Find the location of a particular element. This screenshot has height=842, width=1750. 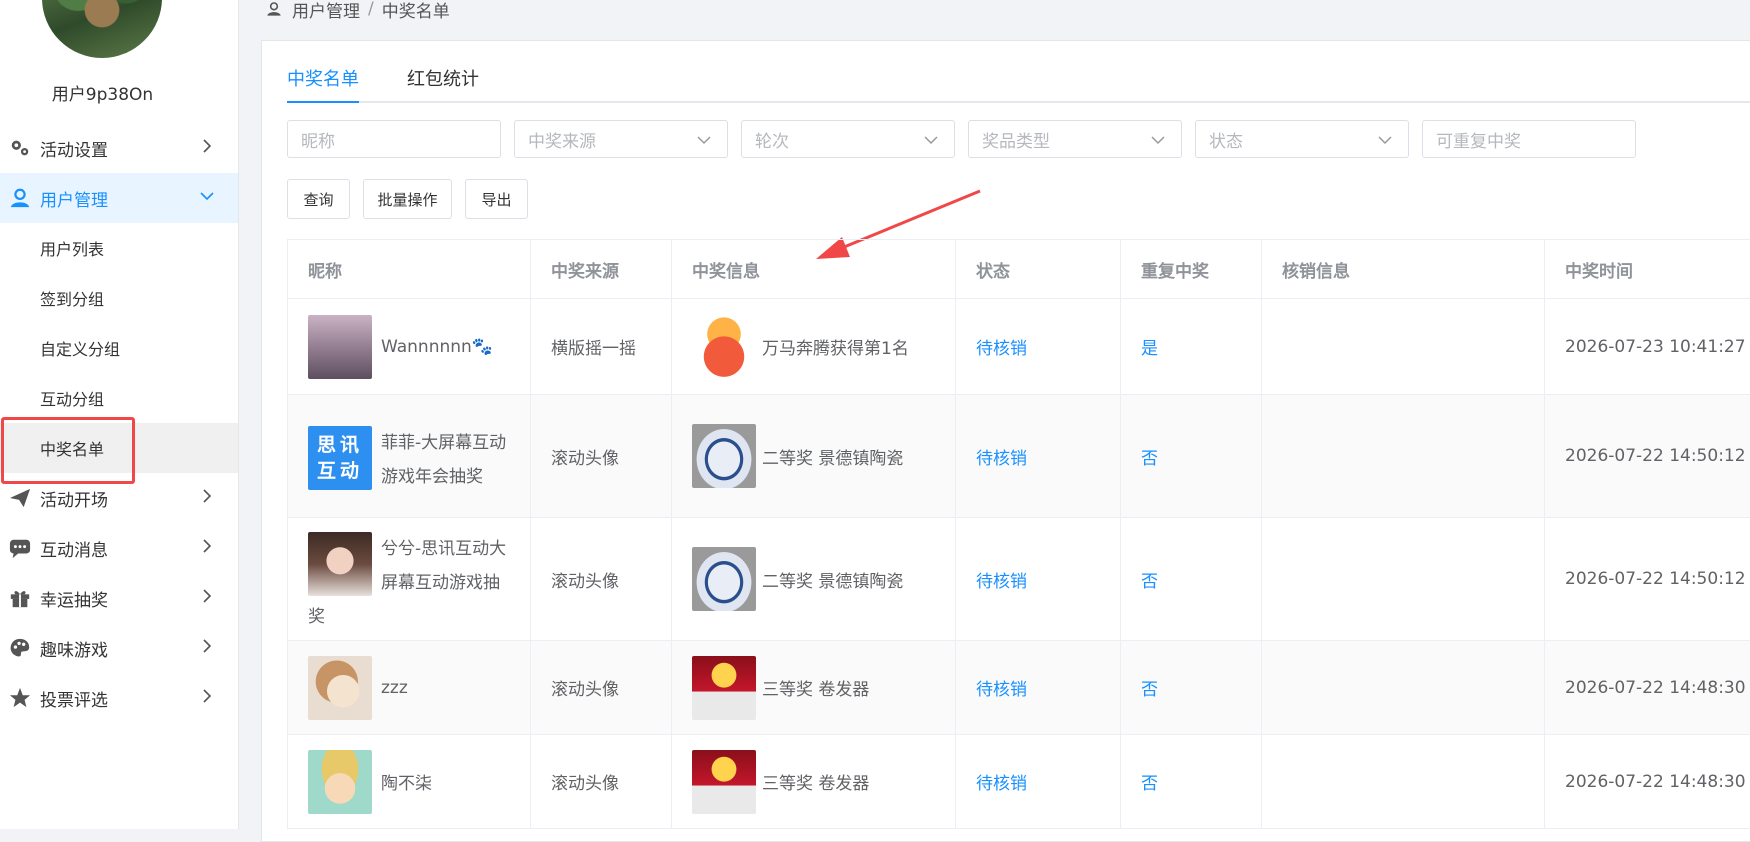

menu-item-voting: 投票评选 is located at coordinates (119, 698).